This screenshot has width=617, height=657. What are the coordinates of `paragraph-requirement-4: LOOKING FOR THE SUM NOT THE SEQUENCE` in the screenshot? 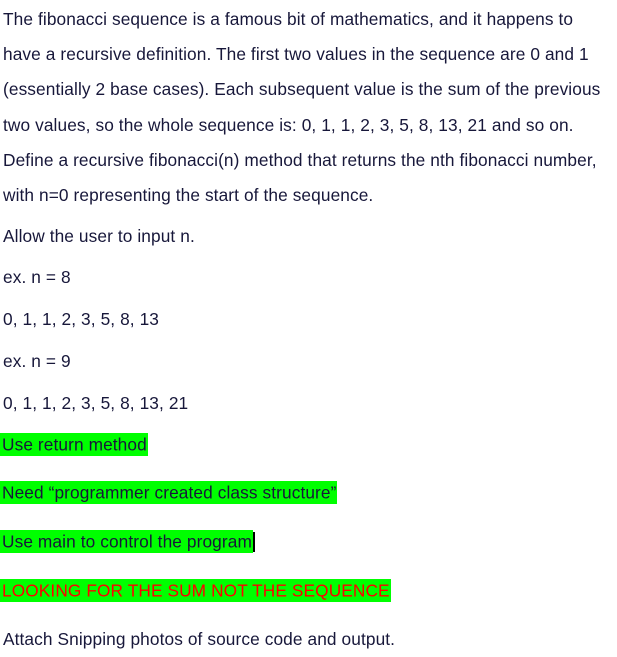 It's located at (308, 590).